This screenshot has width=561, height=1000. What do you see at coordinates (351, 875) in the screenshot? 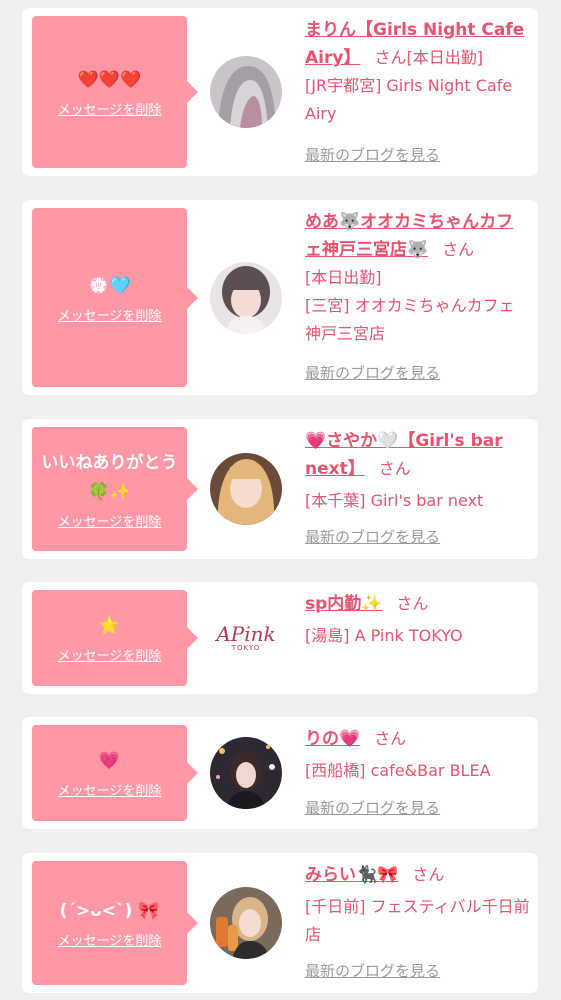
I see `profile-name-link: みらい🐈‍⬛🎀` at bounding box center [351, 875].